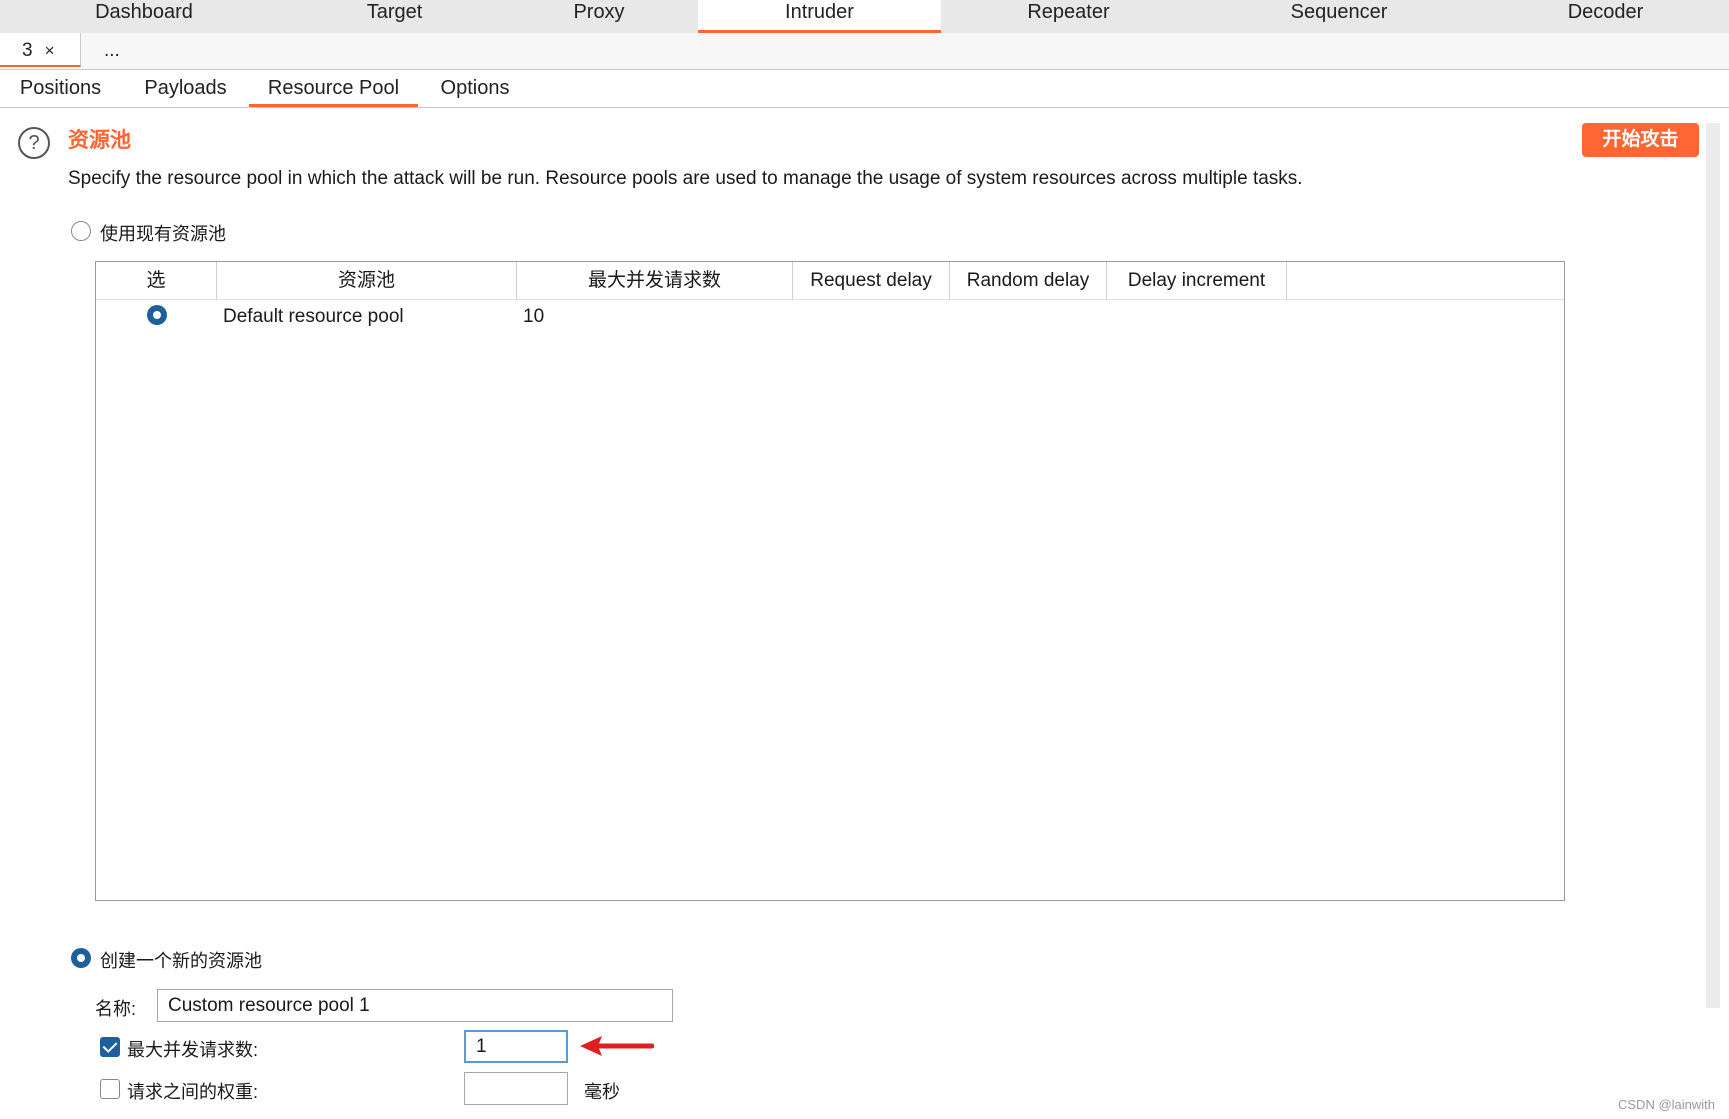 The width and height of the screenshot is (1729, 1119). Describe the element at coordinates (50, 50) in the screenshot. I see `close-icon: ×` at that location.